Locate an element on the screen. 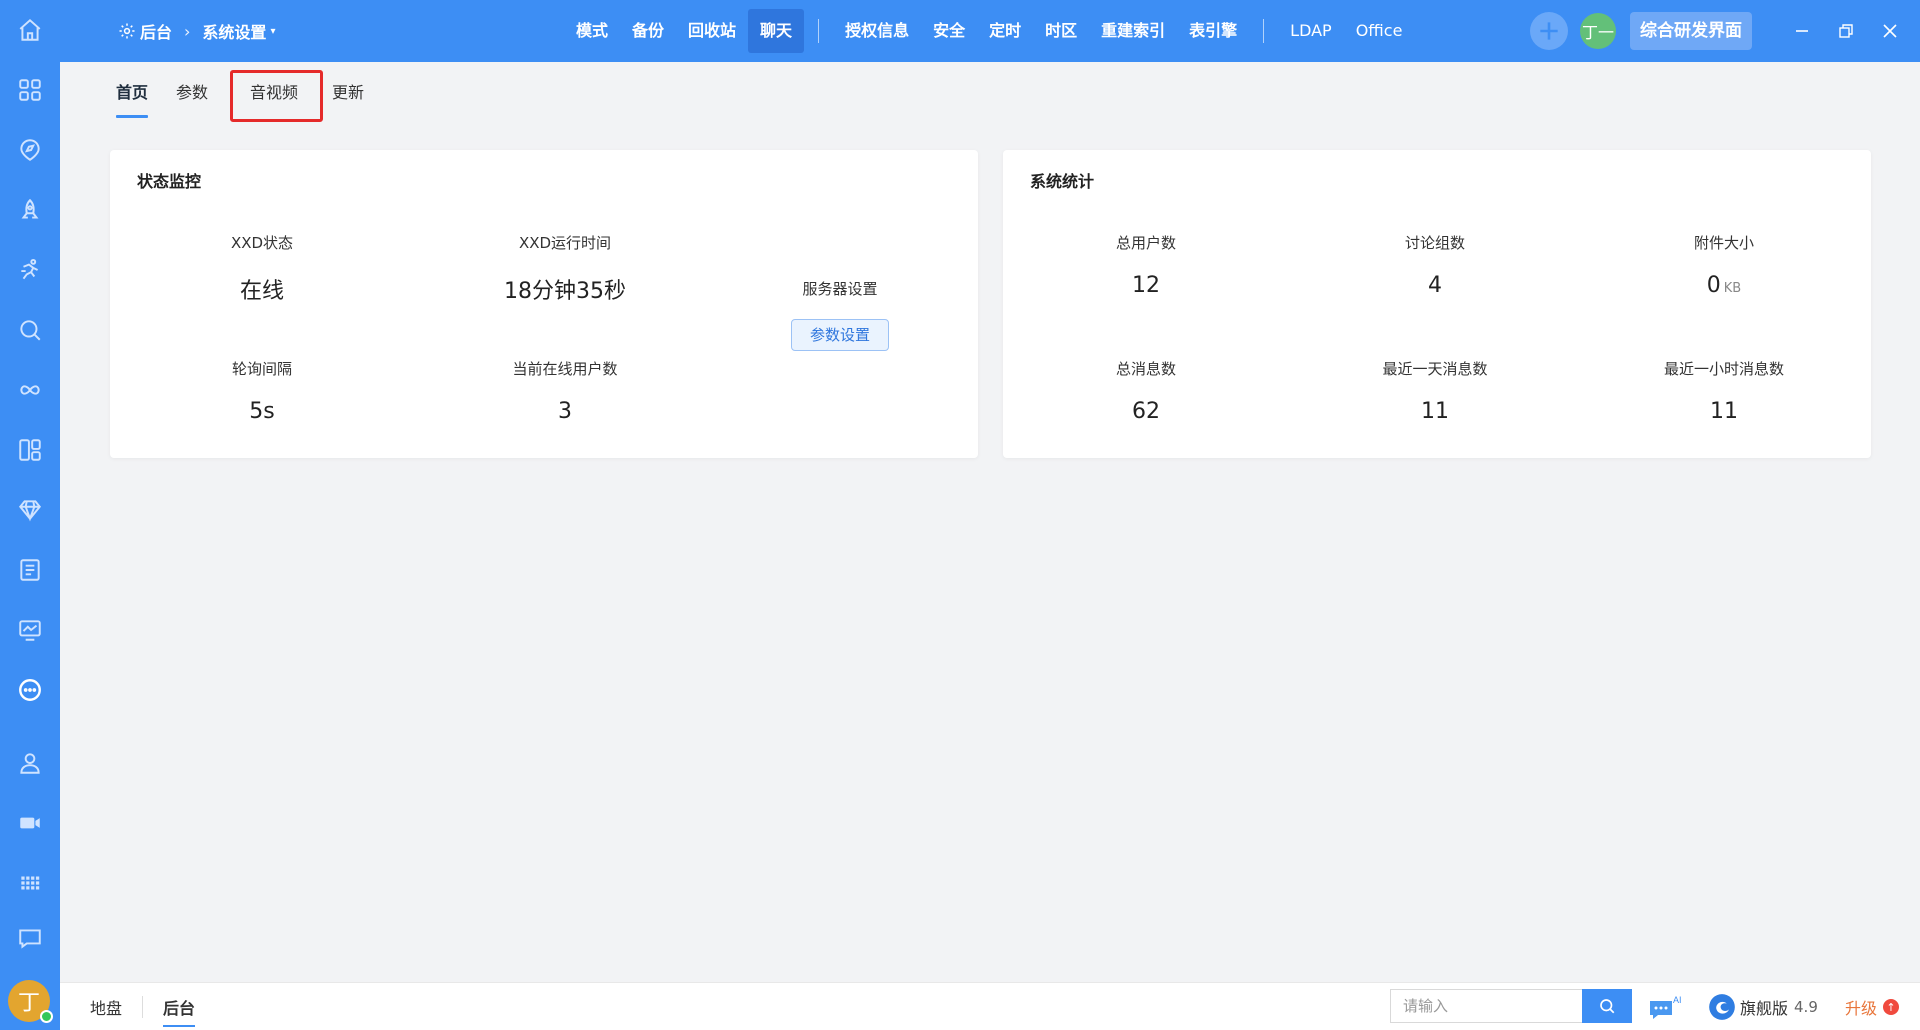  plus-icon is located at coordinates (1549, 31).